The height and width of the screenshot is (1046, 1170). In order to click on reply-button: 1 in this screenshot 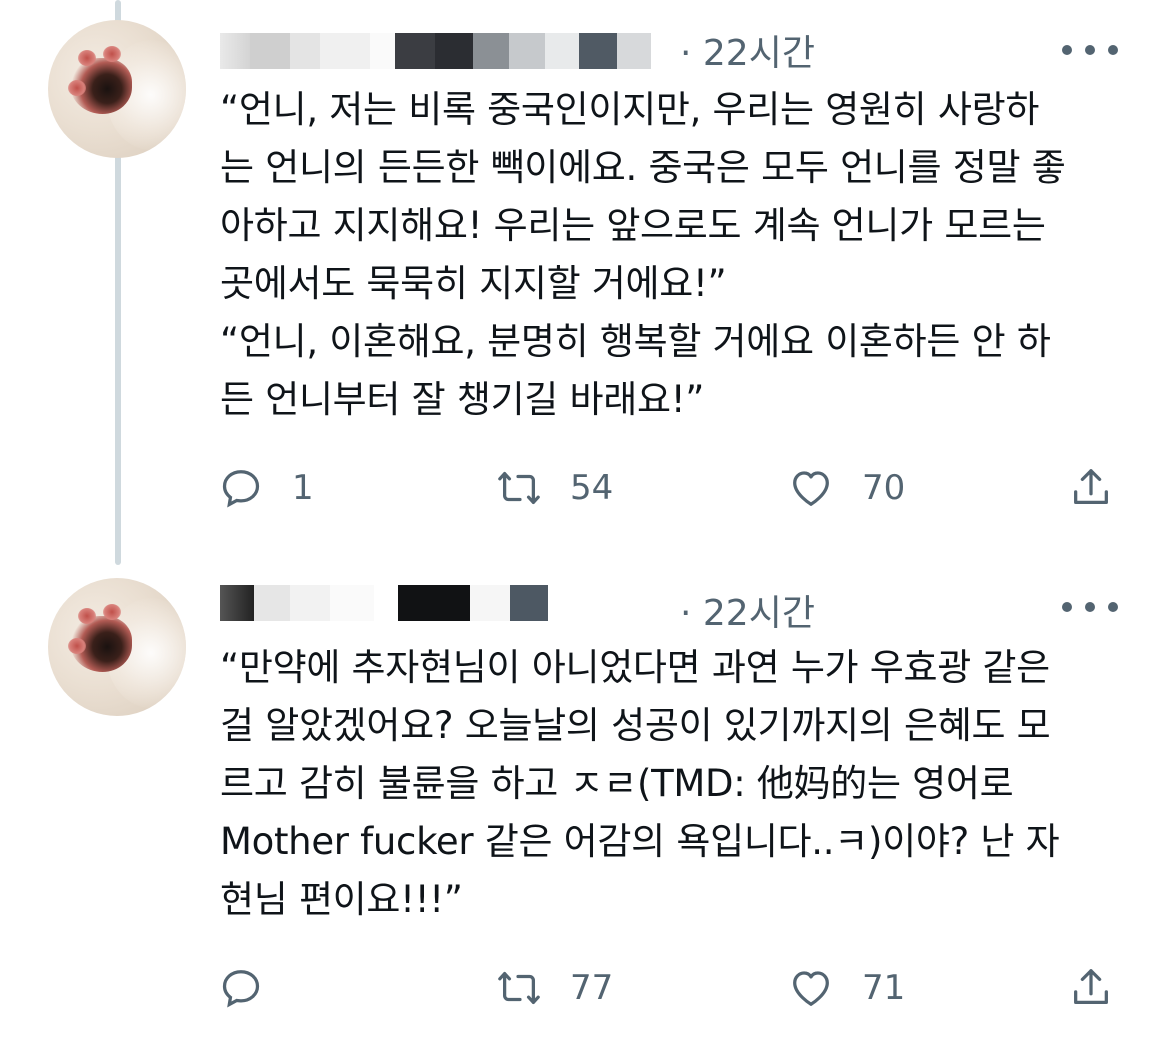, I will do `click(266, 488)`.